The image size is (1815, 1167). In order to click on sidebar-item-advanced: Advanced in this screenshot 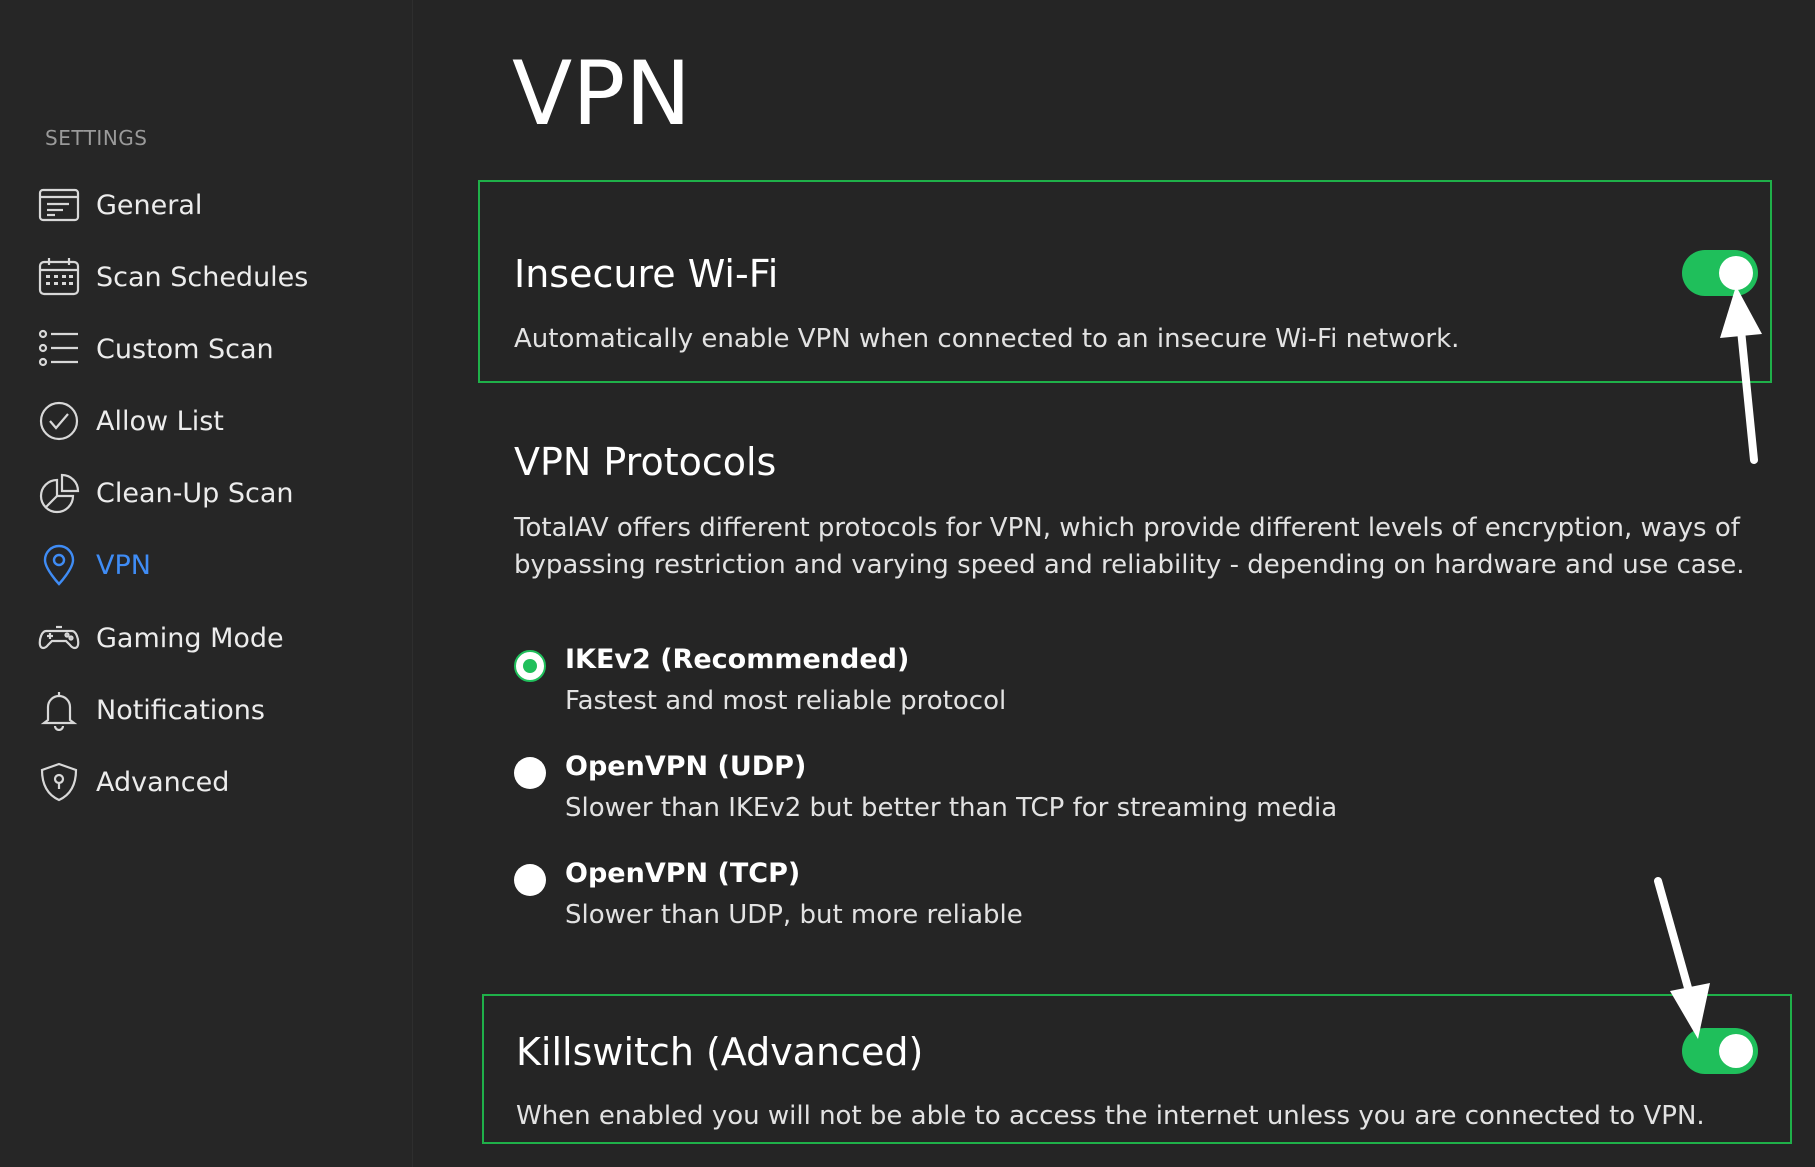, I will do `click(208, 782)`.